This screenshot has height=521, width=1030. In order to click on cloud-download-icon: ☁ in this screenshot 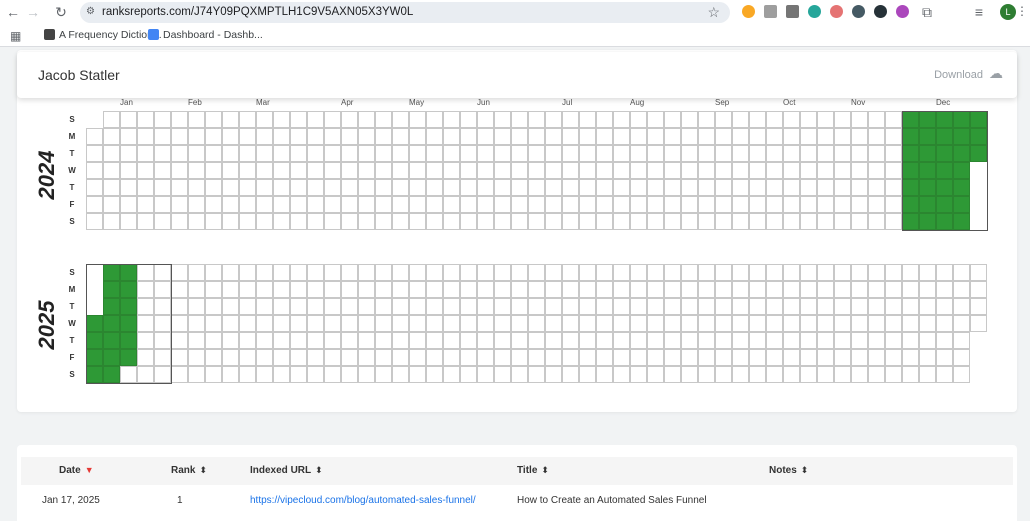, I will do `click(996, 73)`.